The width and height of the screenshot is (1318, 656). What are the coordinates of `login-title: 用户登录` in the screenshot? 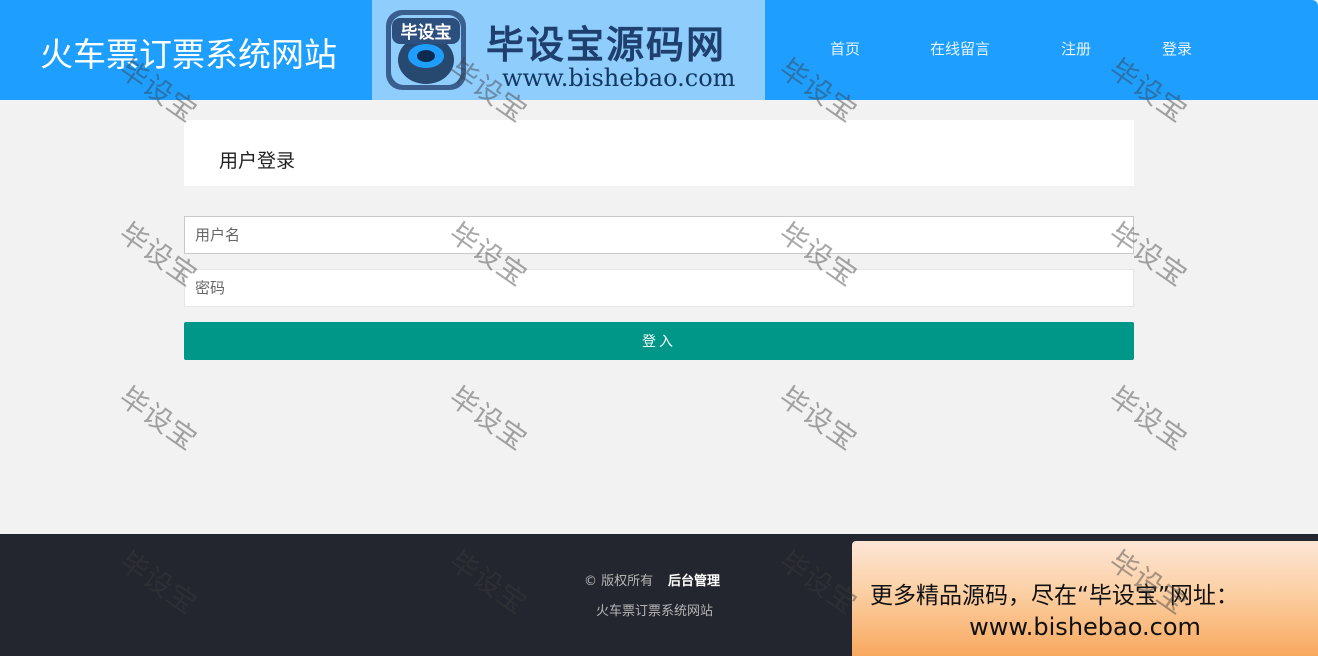 It's located at (257, 161).